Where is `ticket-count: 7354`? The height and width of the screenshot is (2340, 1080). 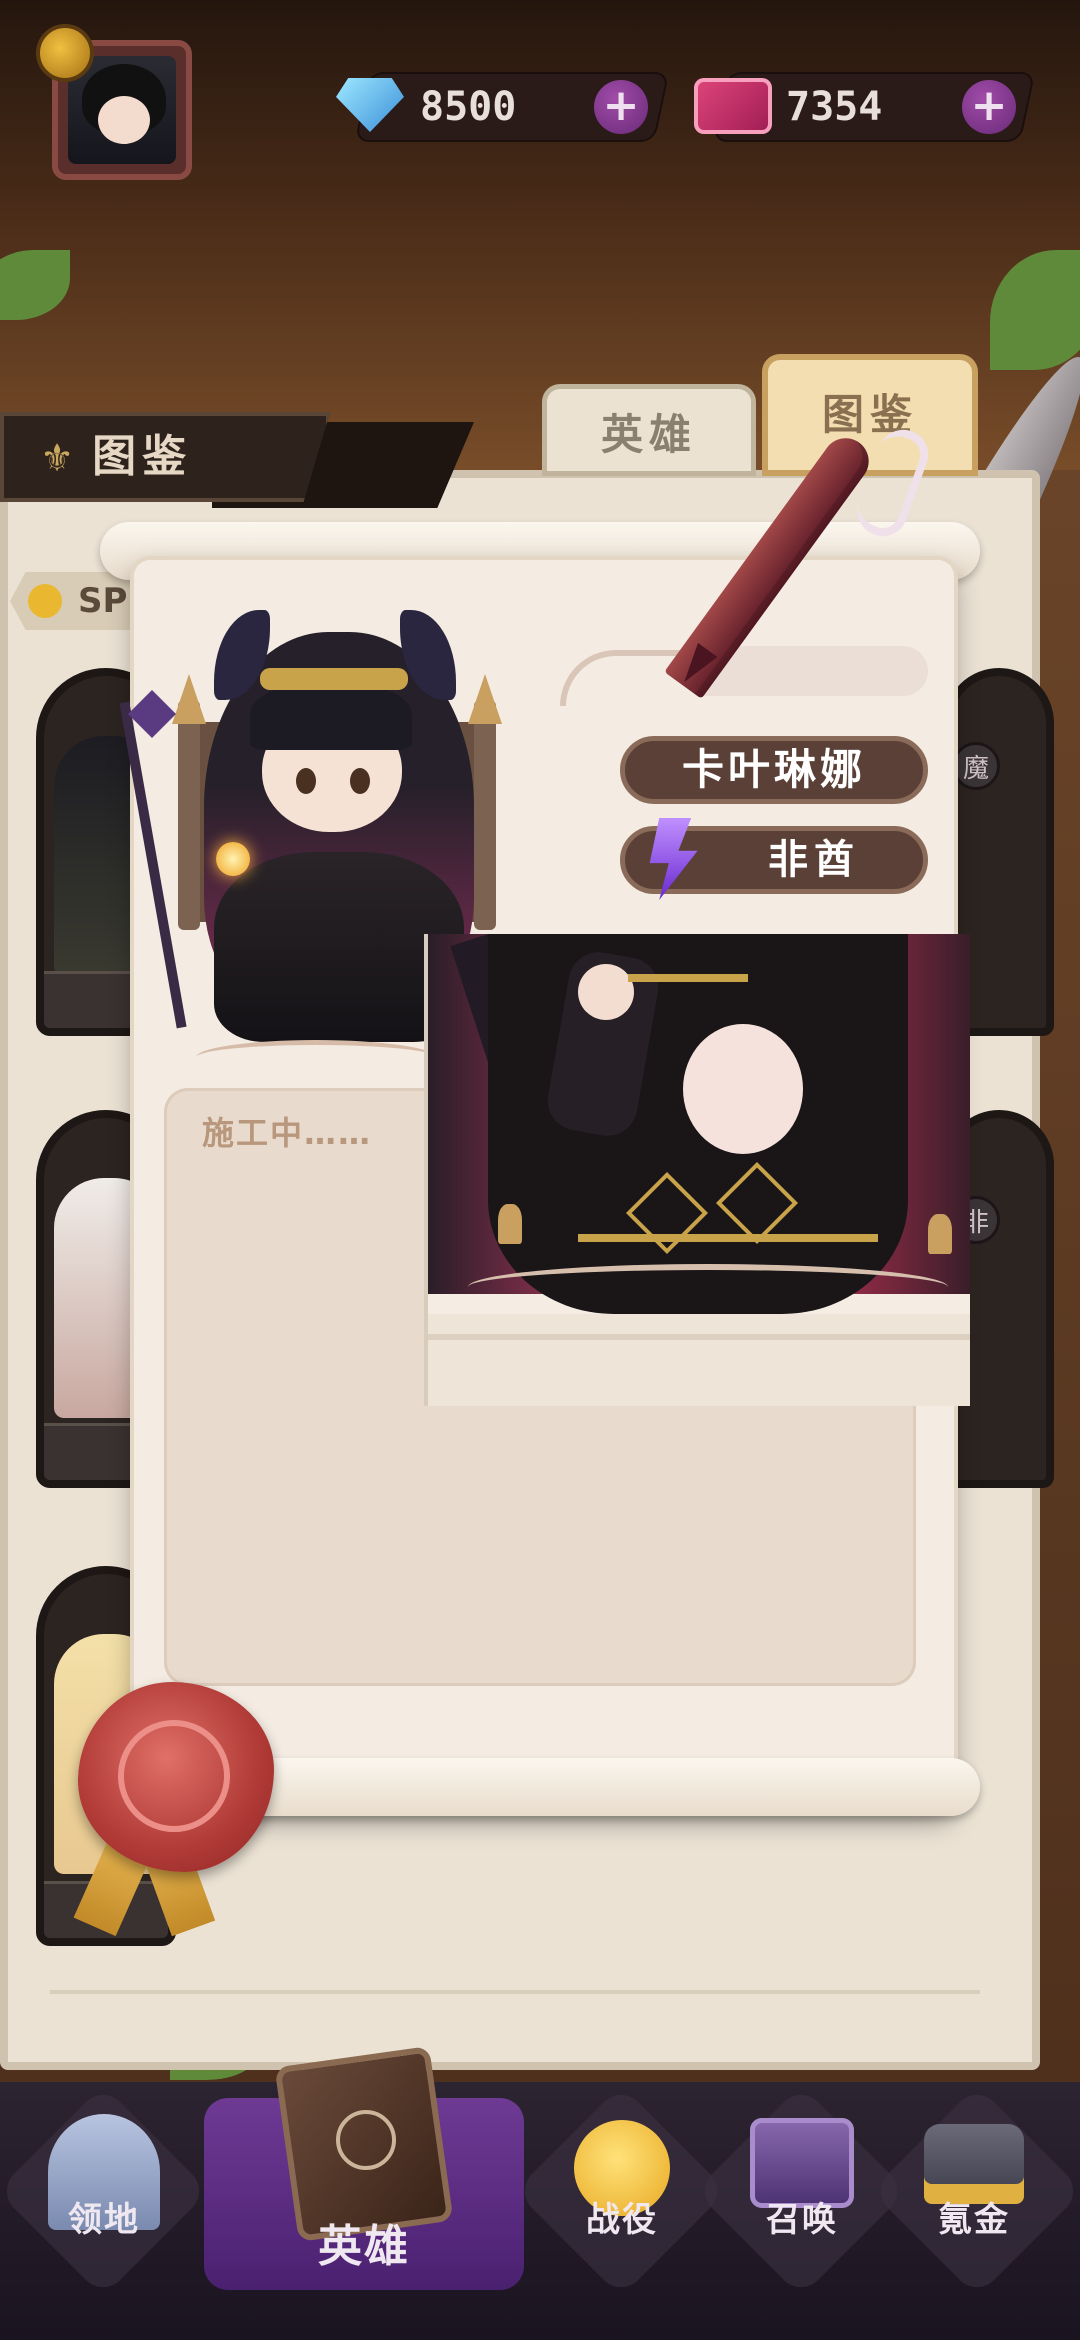
ticket-count: 7354 is located at coordinates (834, 107).